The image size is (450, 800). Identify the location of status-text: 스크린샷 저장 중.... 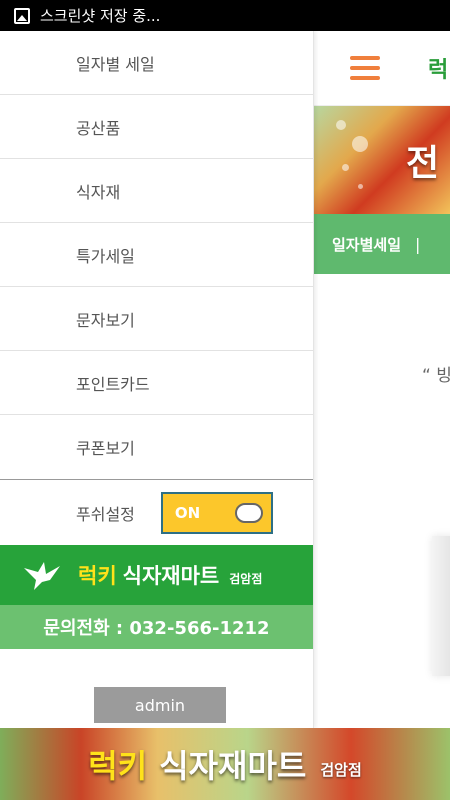
(100, 16).